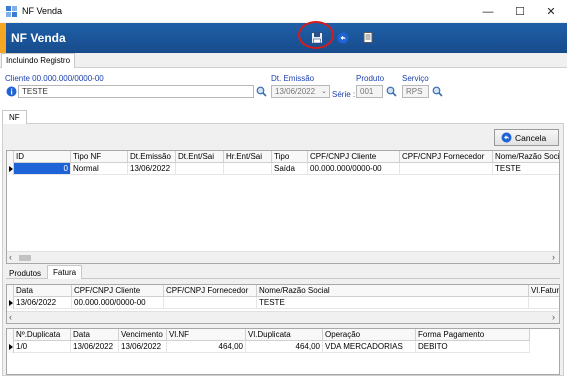 The image size is (567, 380). What do you see at coordinates (261, 91) in the screenshot?
I see `search-cliente-icon` at bounding box center [261, 91].